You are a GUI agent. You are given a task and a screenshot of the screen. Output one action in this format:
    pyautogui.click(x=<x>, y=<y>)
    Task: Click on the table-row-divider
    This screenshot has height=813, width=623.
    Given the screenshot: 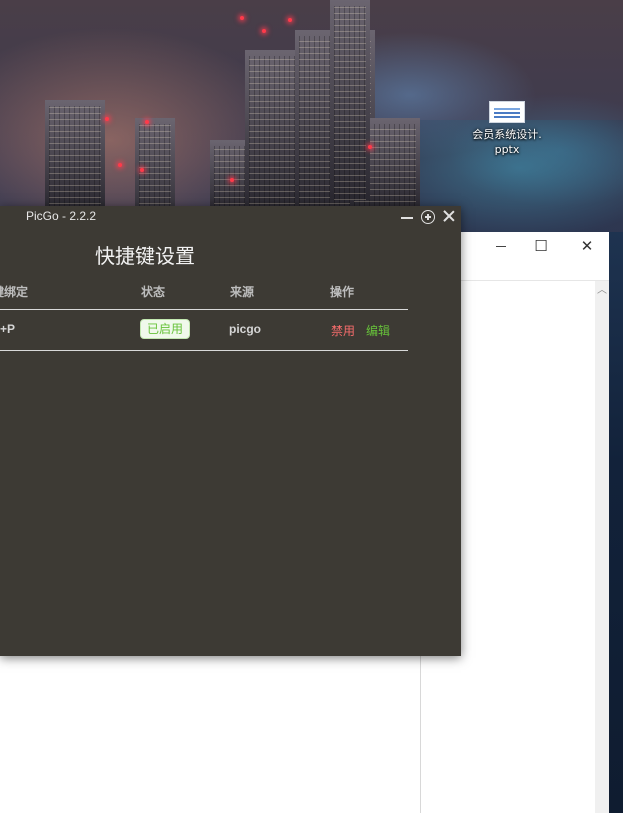 What is the action you would take?
    pyautogui.click(x=204, y=350)
    